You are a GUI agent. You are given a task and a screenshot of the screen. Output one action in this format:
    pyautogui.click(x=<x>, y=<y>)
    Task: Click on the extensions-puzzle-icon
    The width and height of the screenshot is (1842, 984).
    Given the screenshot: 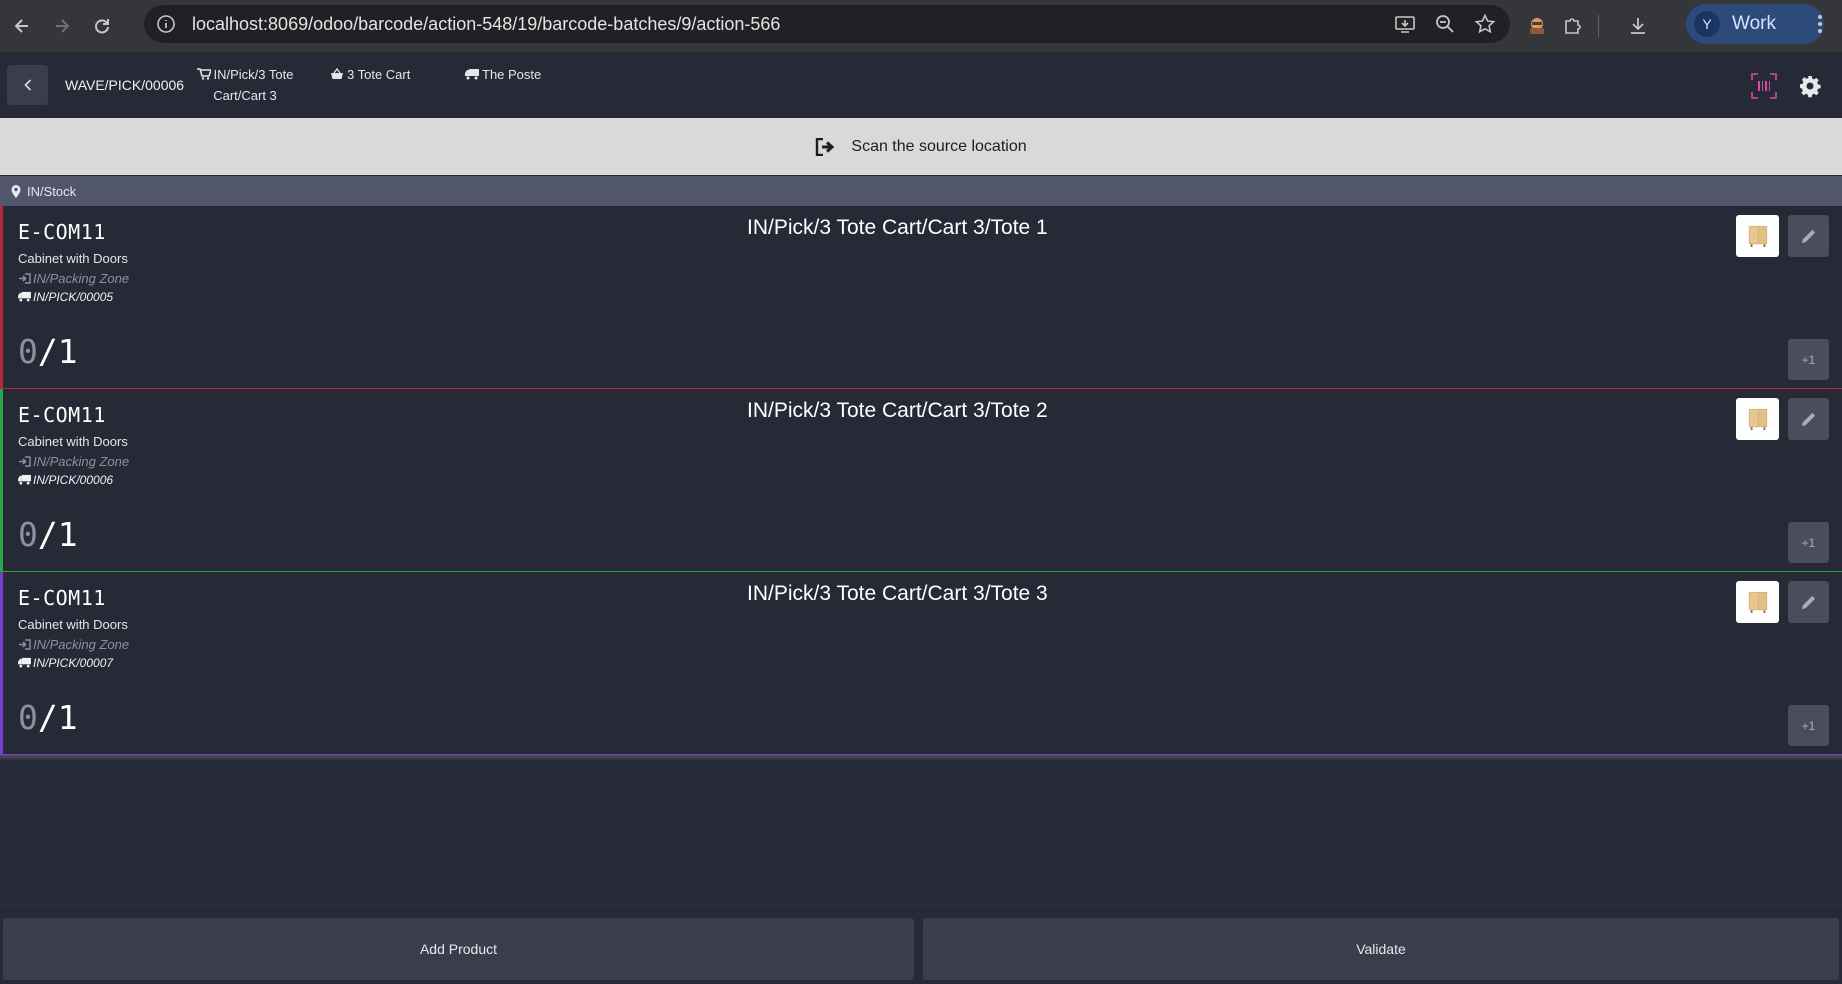 What is the action you would take?
    pyautogui.click(x=1573, y=26)
    